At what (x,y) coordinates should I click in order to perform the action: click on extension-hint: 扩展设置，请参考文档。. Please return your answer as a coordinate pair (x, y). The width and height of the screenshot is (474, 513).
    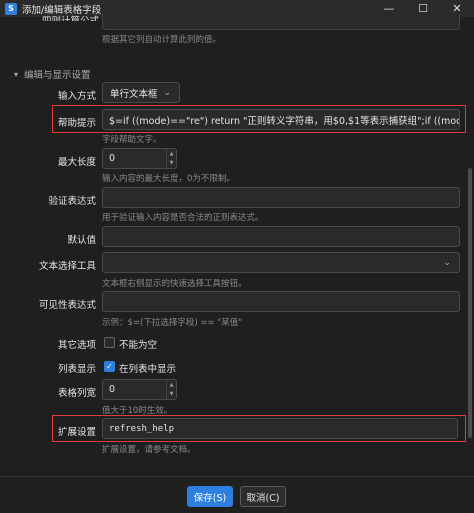
    Looking at the image, I should click on (149, 450).